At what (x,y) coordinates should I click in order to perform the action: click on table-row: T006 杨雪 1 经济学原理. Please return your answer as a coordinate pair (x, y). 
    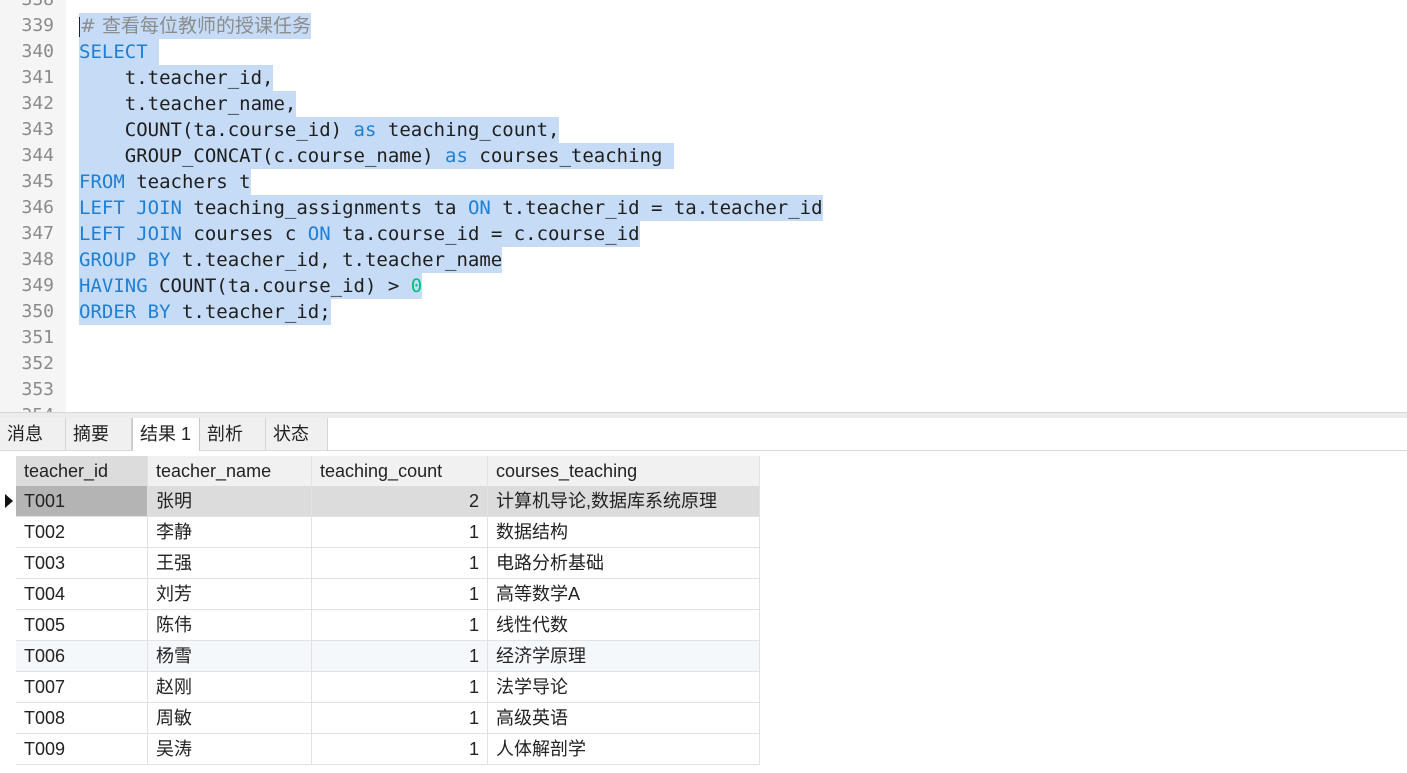
    Looking at the image, I should click on (380, 656).